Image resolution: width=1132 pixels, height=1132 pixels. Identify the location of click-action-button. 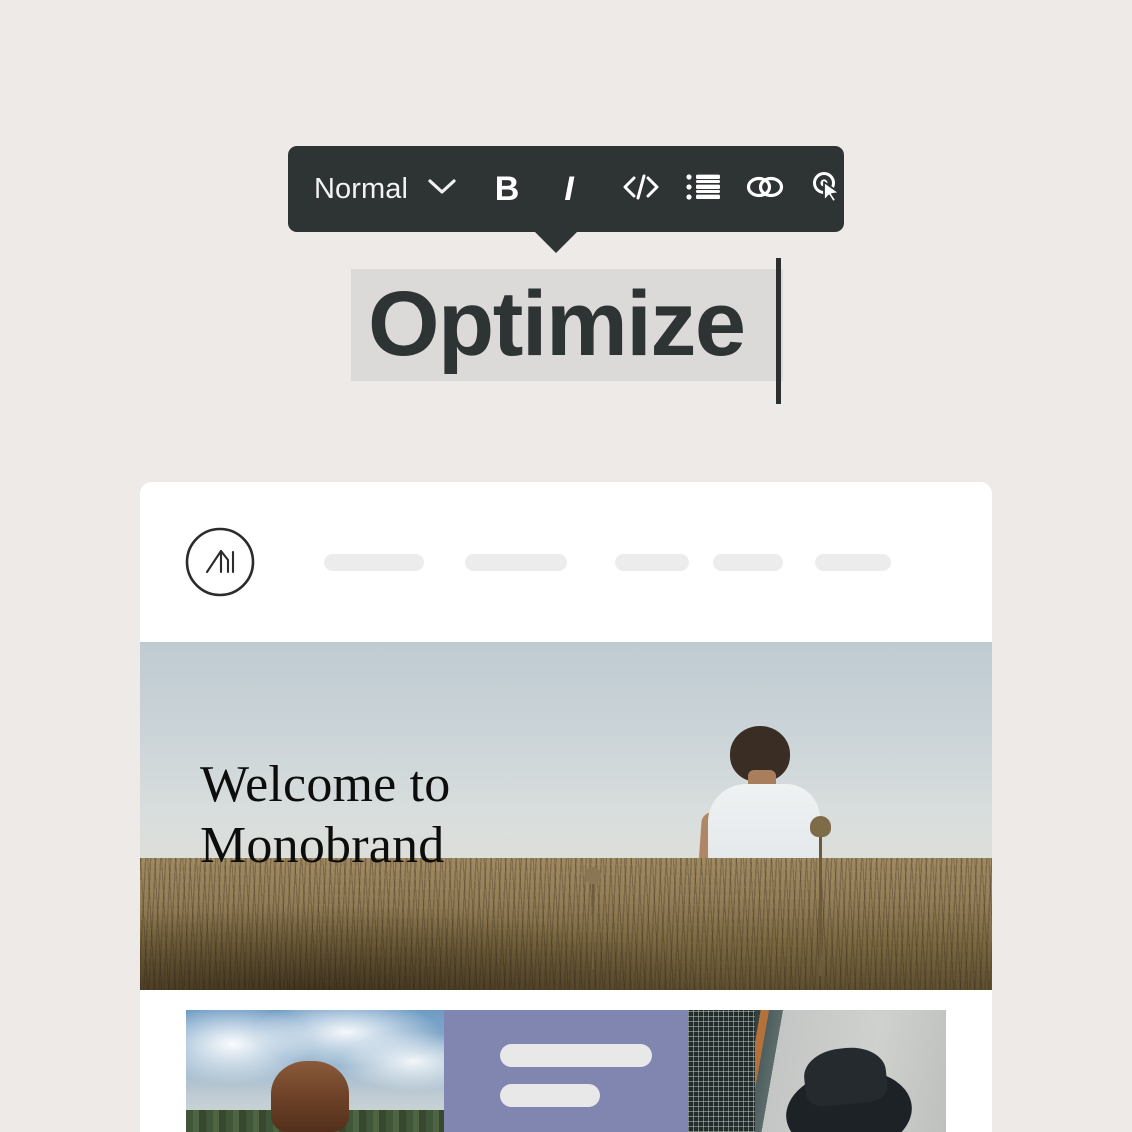
(827, 189).